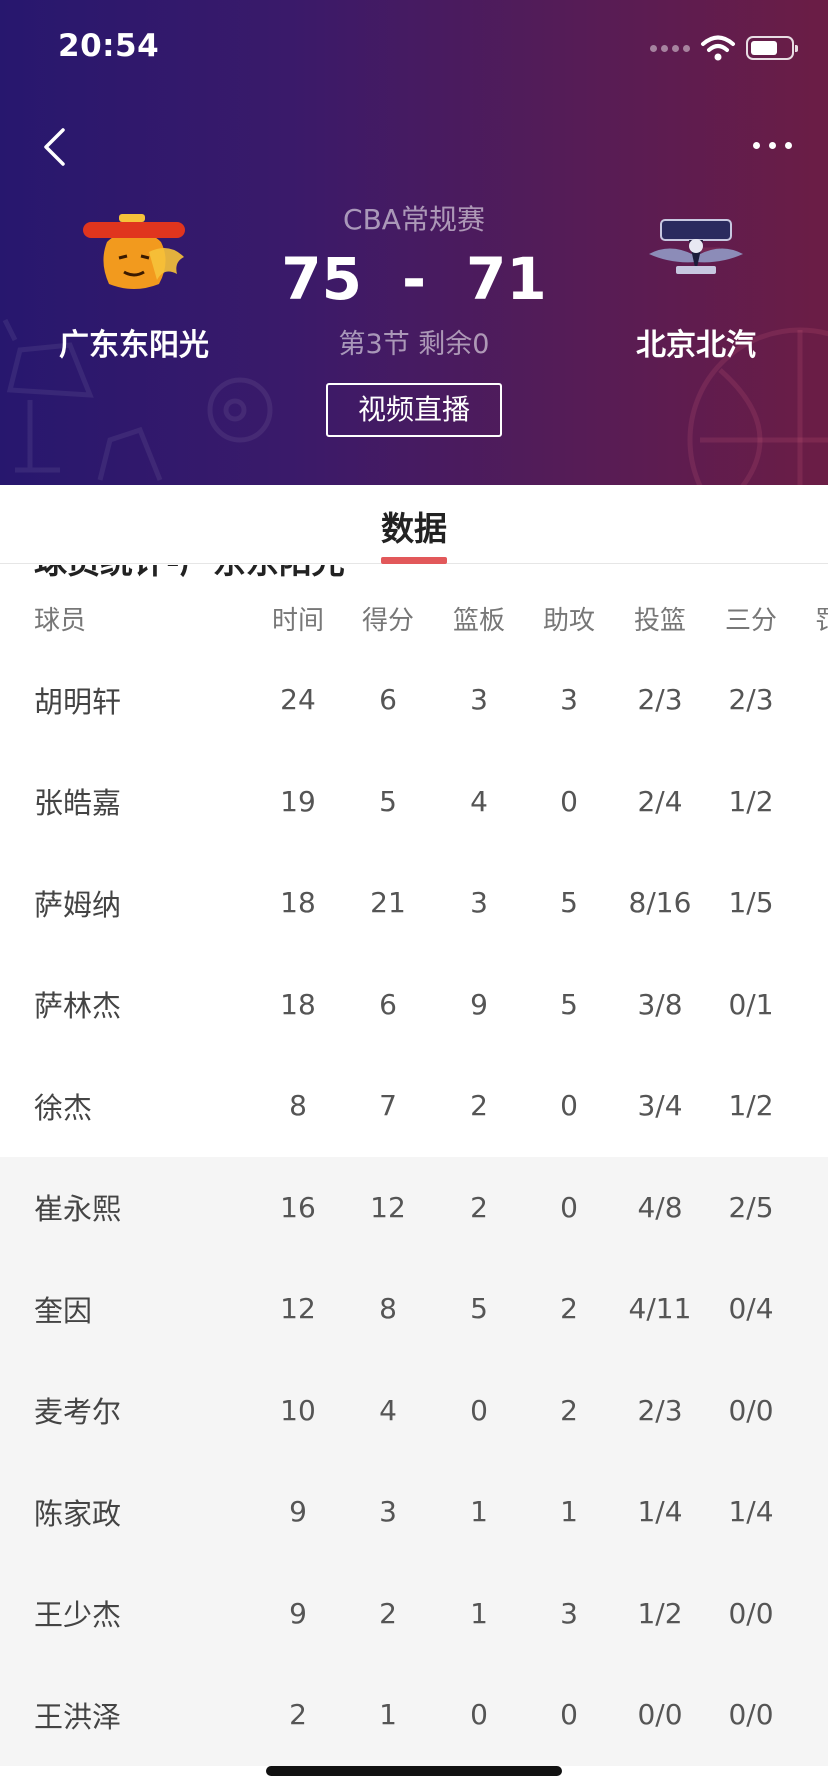 The width and height of the screenshot is (828, 1792). What do you see at coordinates (718, 48) in the screenshot?
I see `wifi-icon` at bounding box center [718, 48].